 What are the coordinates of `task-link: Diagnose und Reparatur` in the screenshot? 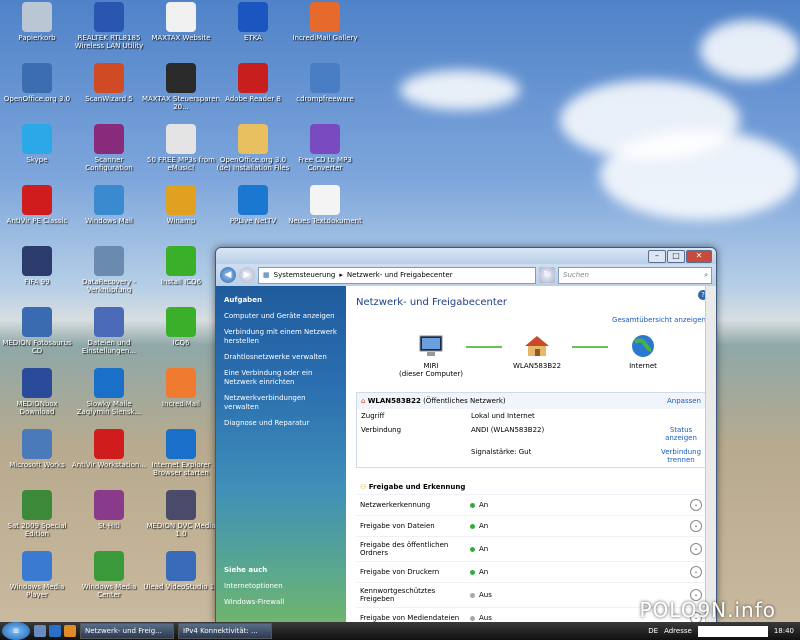 It's located at (281, 423).